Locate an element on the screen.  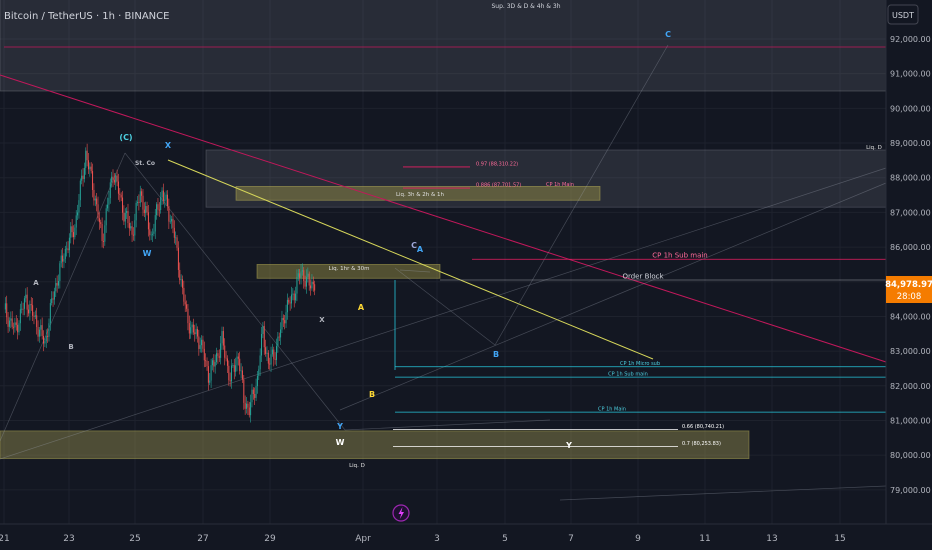
zone-box is located at coordinates (375, 445).